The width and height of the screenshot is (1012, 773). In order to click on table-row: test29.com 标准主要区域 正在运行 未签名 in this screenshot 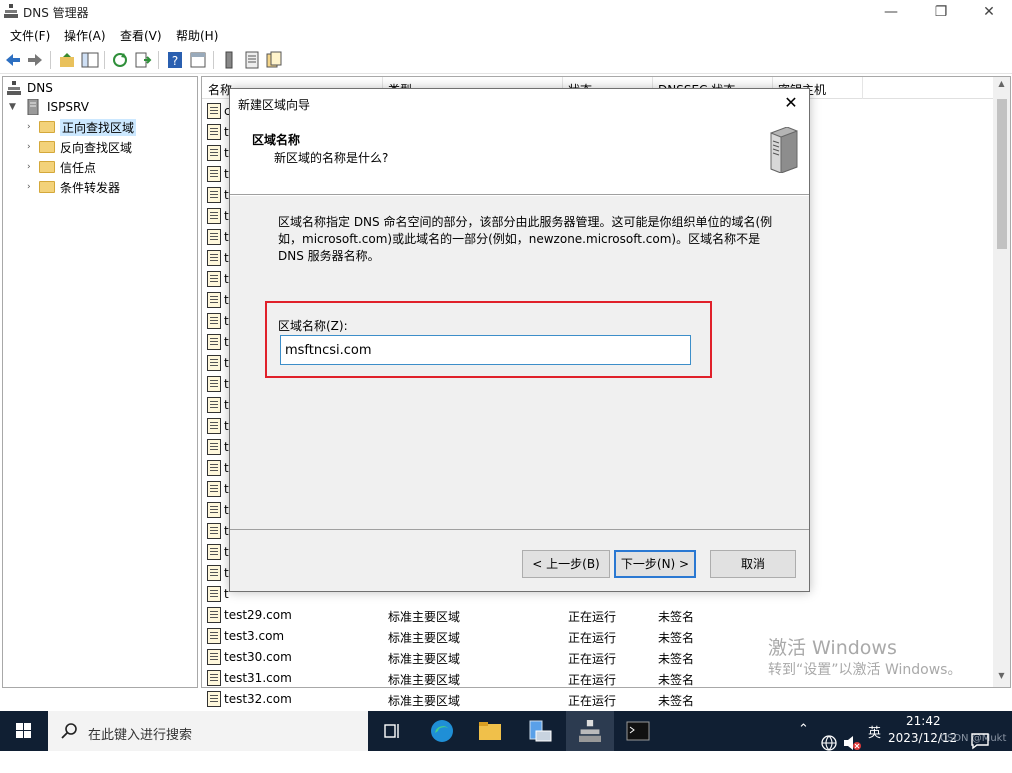, I will do `click(598, 615)`.